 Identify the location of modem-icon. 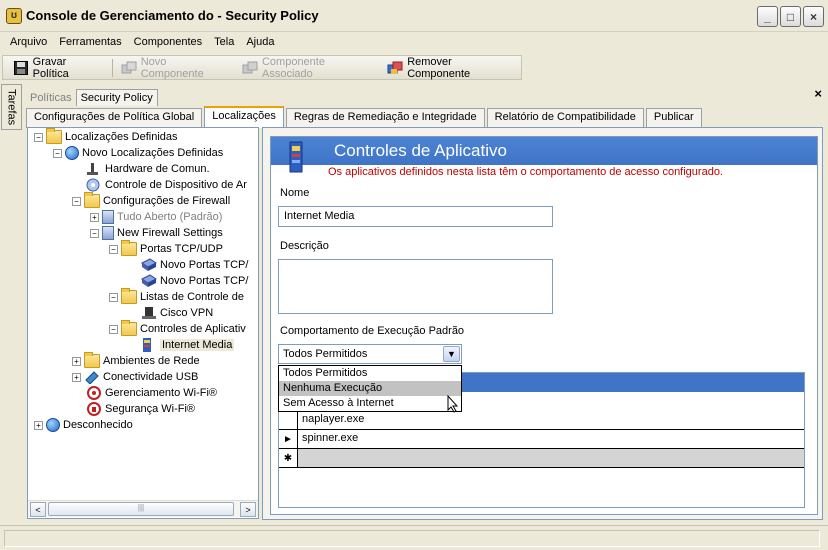
(94, 169).